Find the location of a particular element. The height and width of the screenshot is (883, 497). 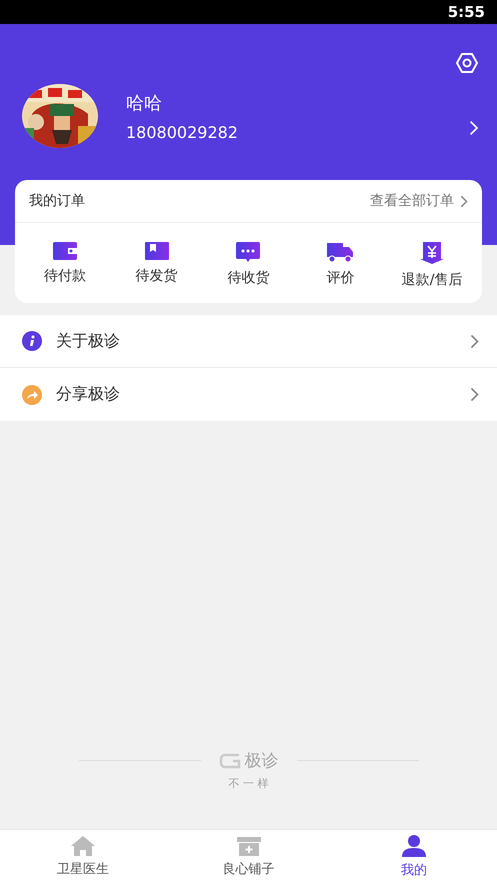

home-icon is located at coordinates (83, 846).